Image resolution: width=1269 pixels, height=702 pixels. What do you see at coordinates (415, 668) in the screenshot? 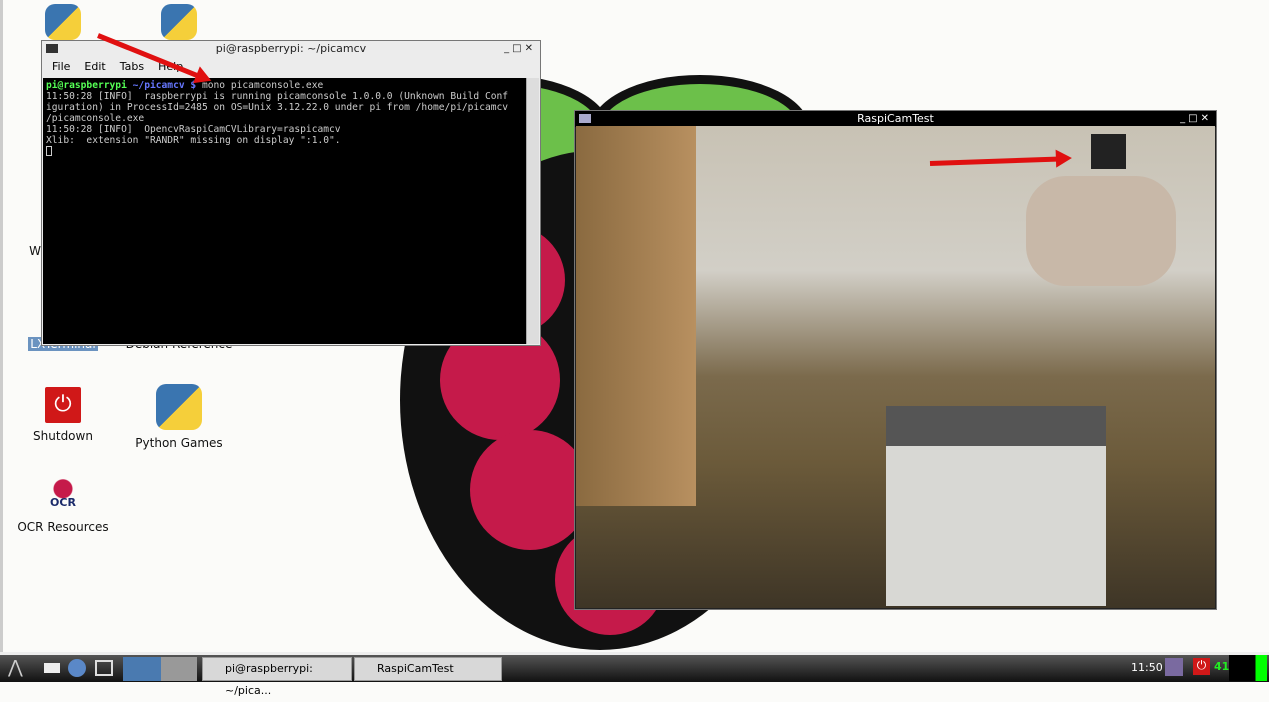
I see `task-label: RaspiCamTest` at bounding box center [415, 668].